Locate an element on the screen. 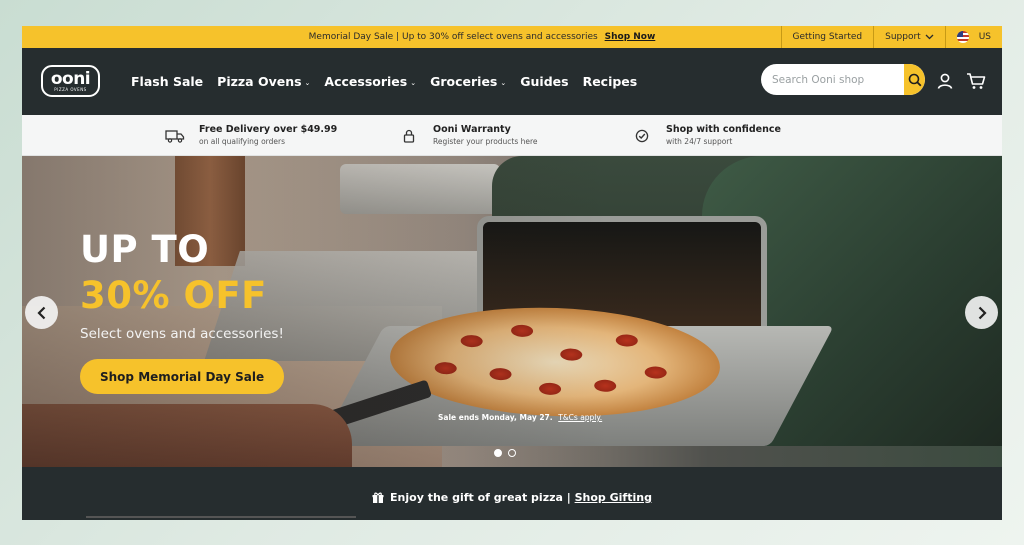 The height and width of the screenshot is (545, 1024). search-button is located at coordinates (914, 79).